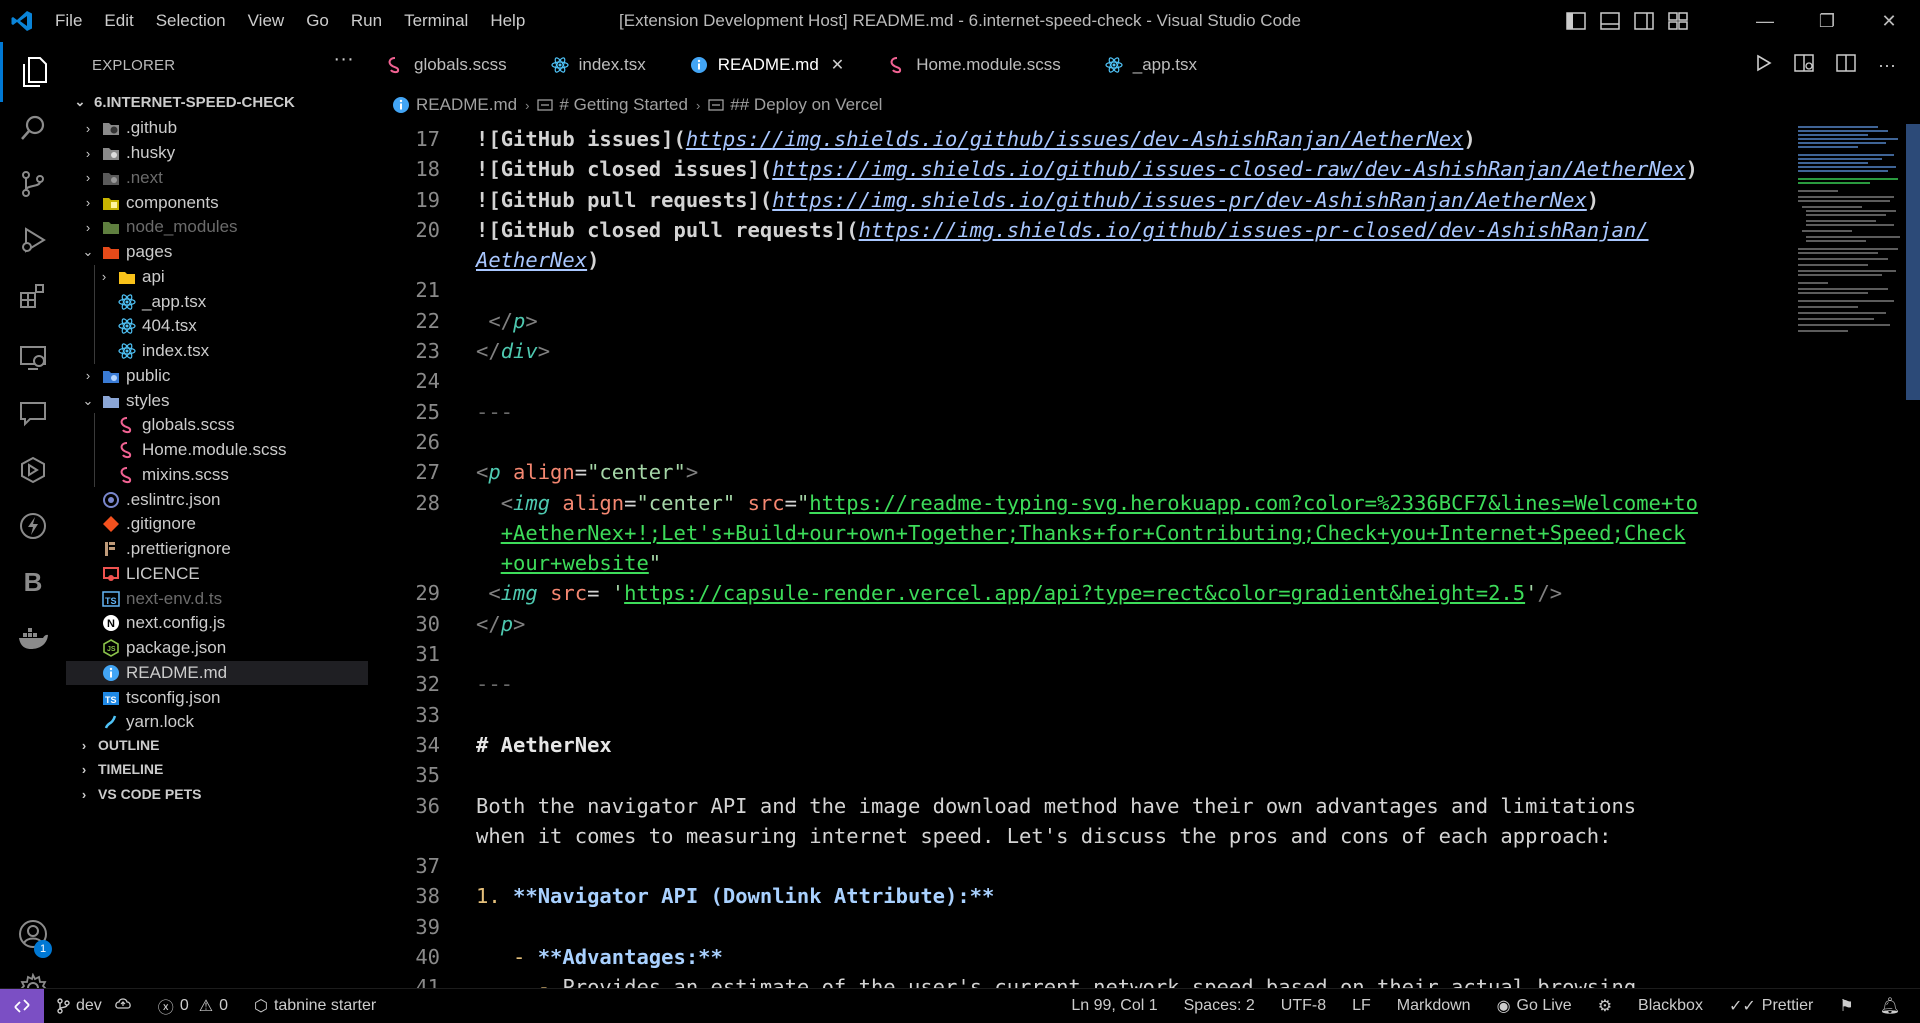 This screenshot has width=1920, height=1023. What do you see at coordinates (266, 21) in the screenshot?
I see `menu-item-view: View` at bounding box center [266, 21].